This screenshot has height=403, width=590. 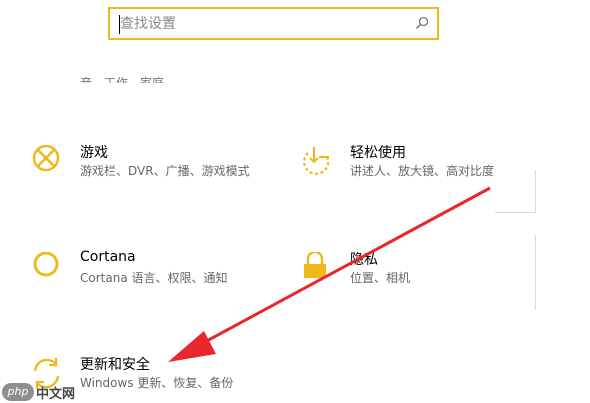 I want to click on search-box, so click(x=273, y=23).